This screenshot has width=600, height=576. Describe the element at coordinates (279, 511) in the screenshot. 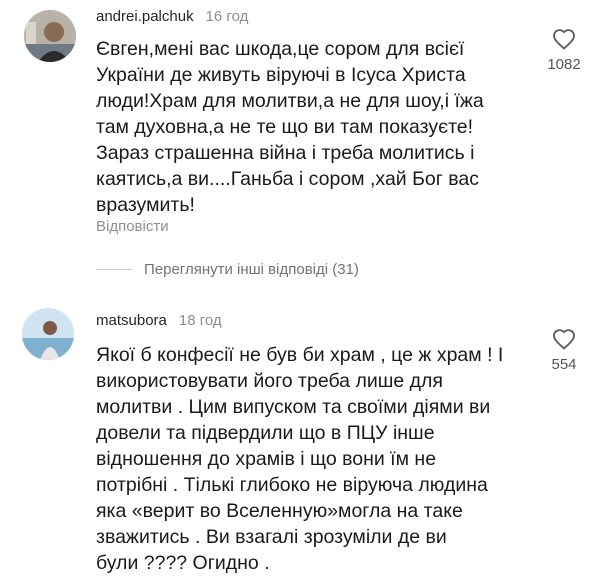

I see `comment-text-line: яка «верит во Вселенную»могла на таке` at that location.